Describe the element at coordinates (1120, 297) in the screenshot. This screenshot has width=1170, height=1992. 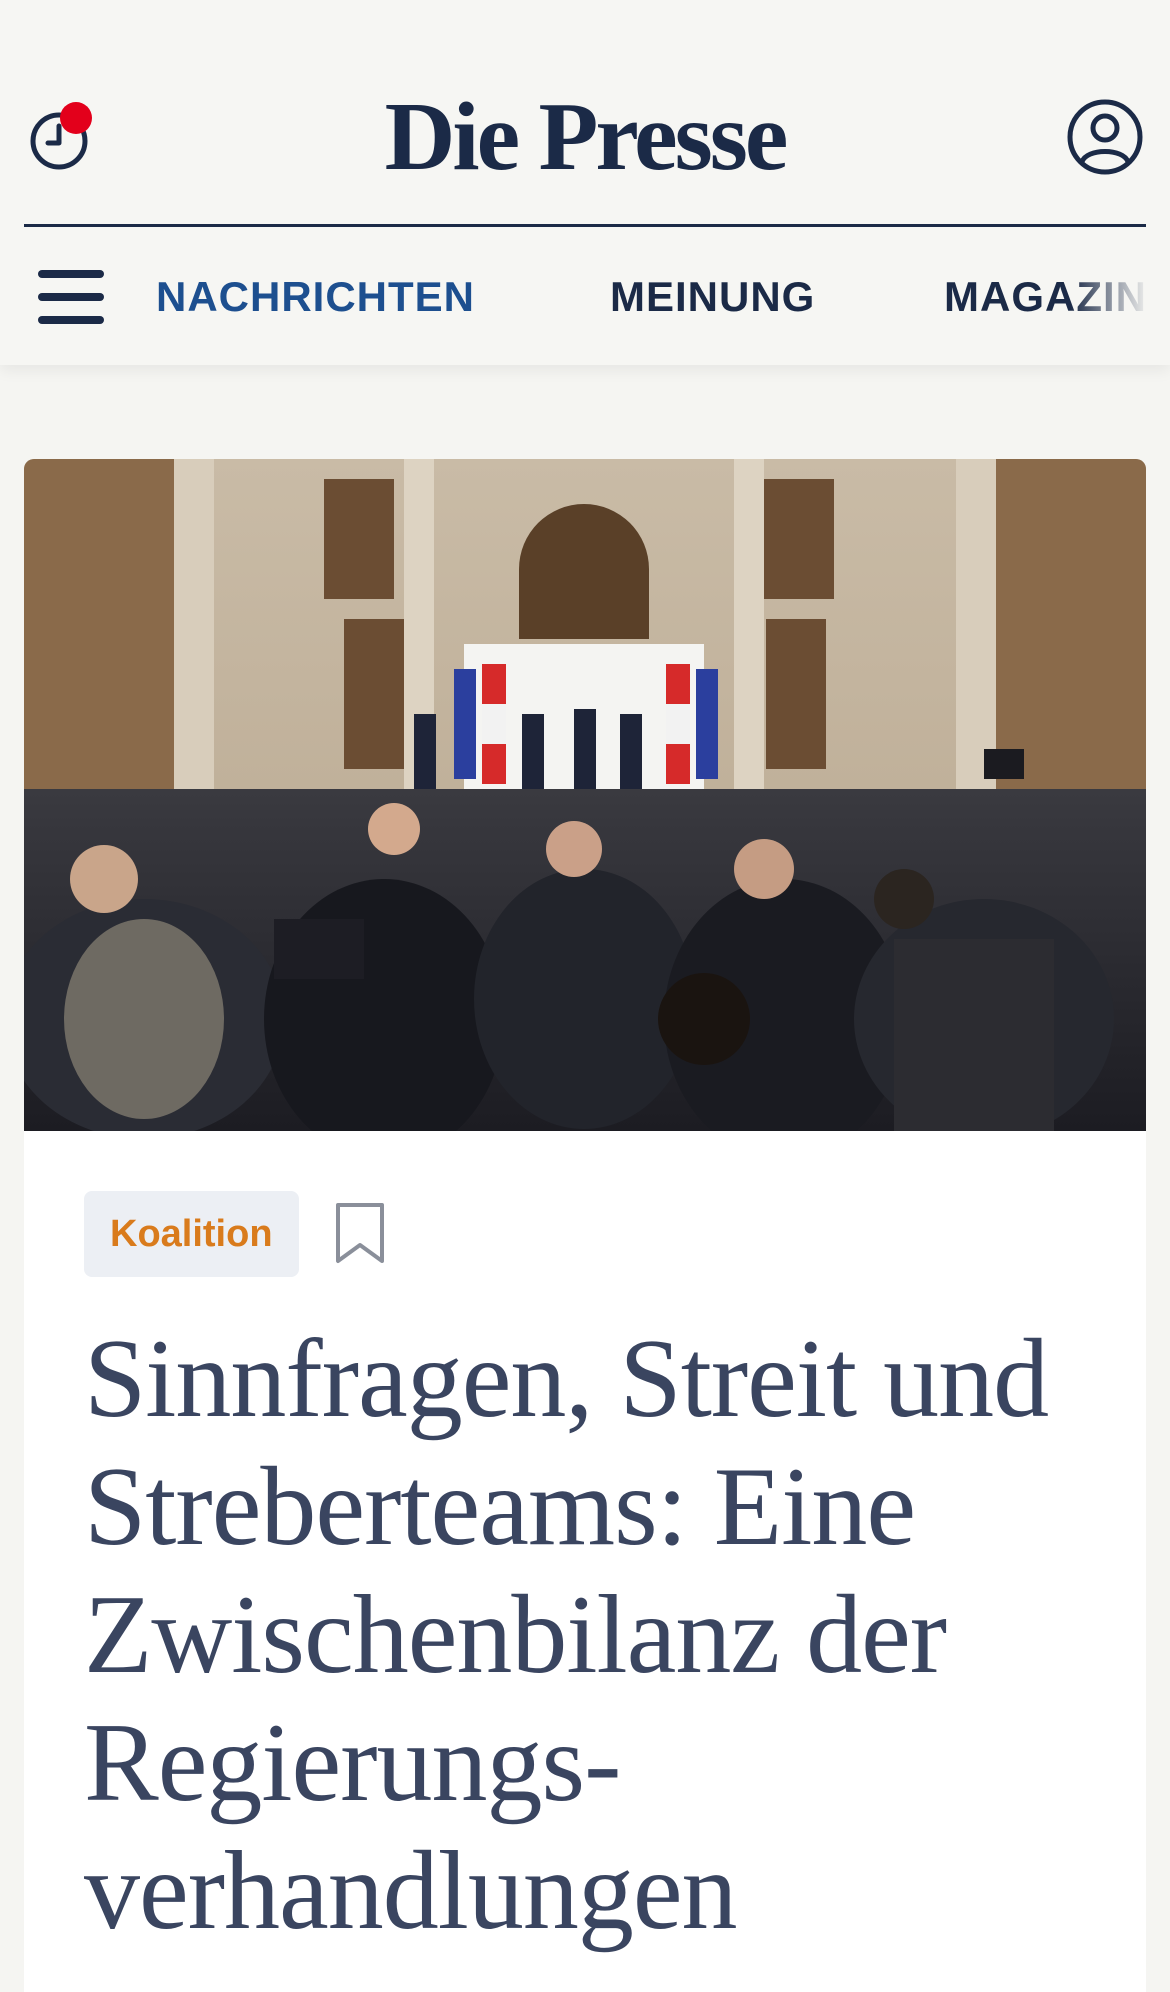
I see `nav-fade` at that location.